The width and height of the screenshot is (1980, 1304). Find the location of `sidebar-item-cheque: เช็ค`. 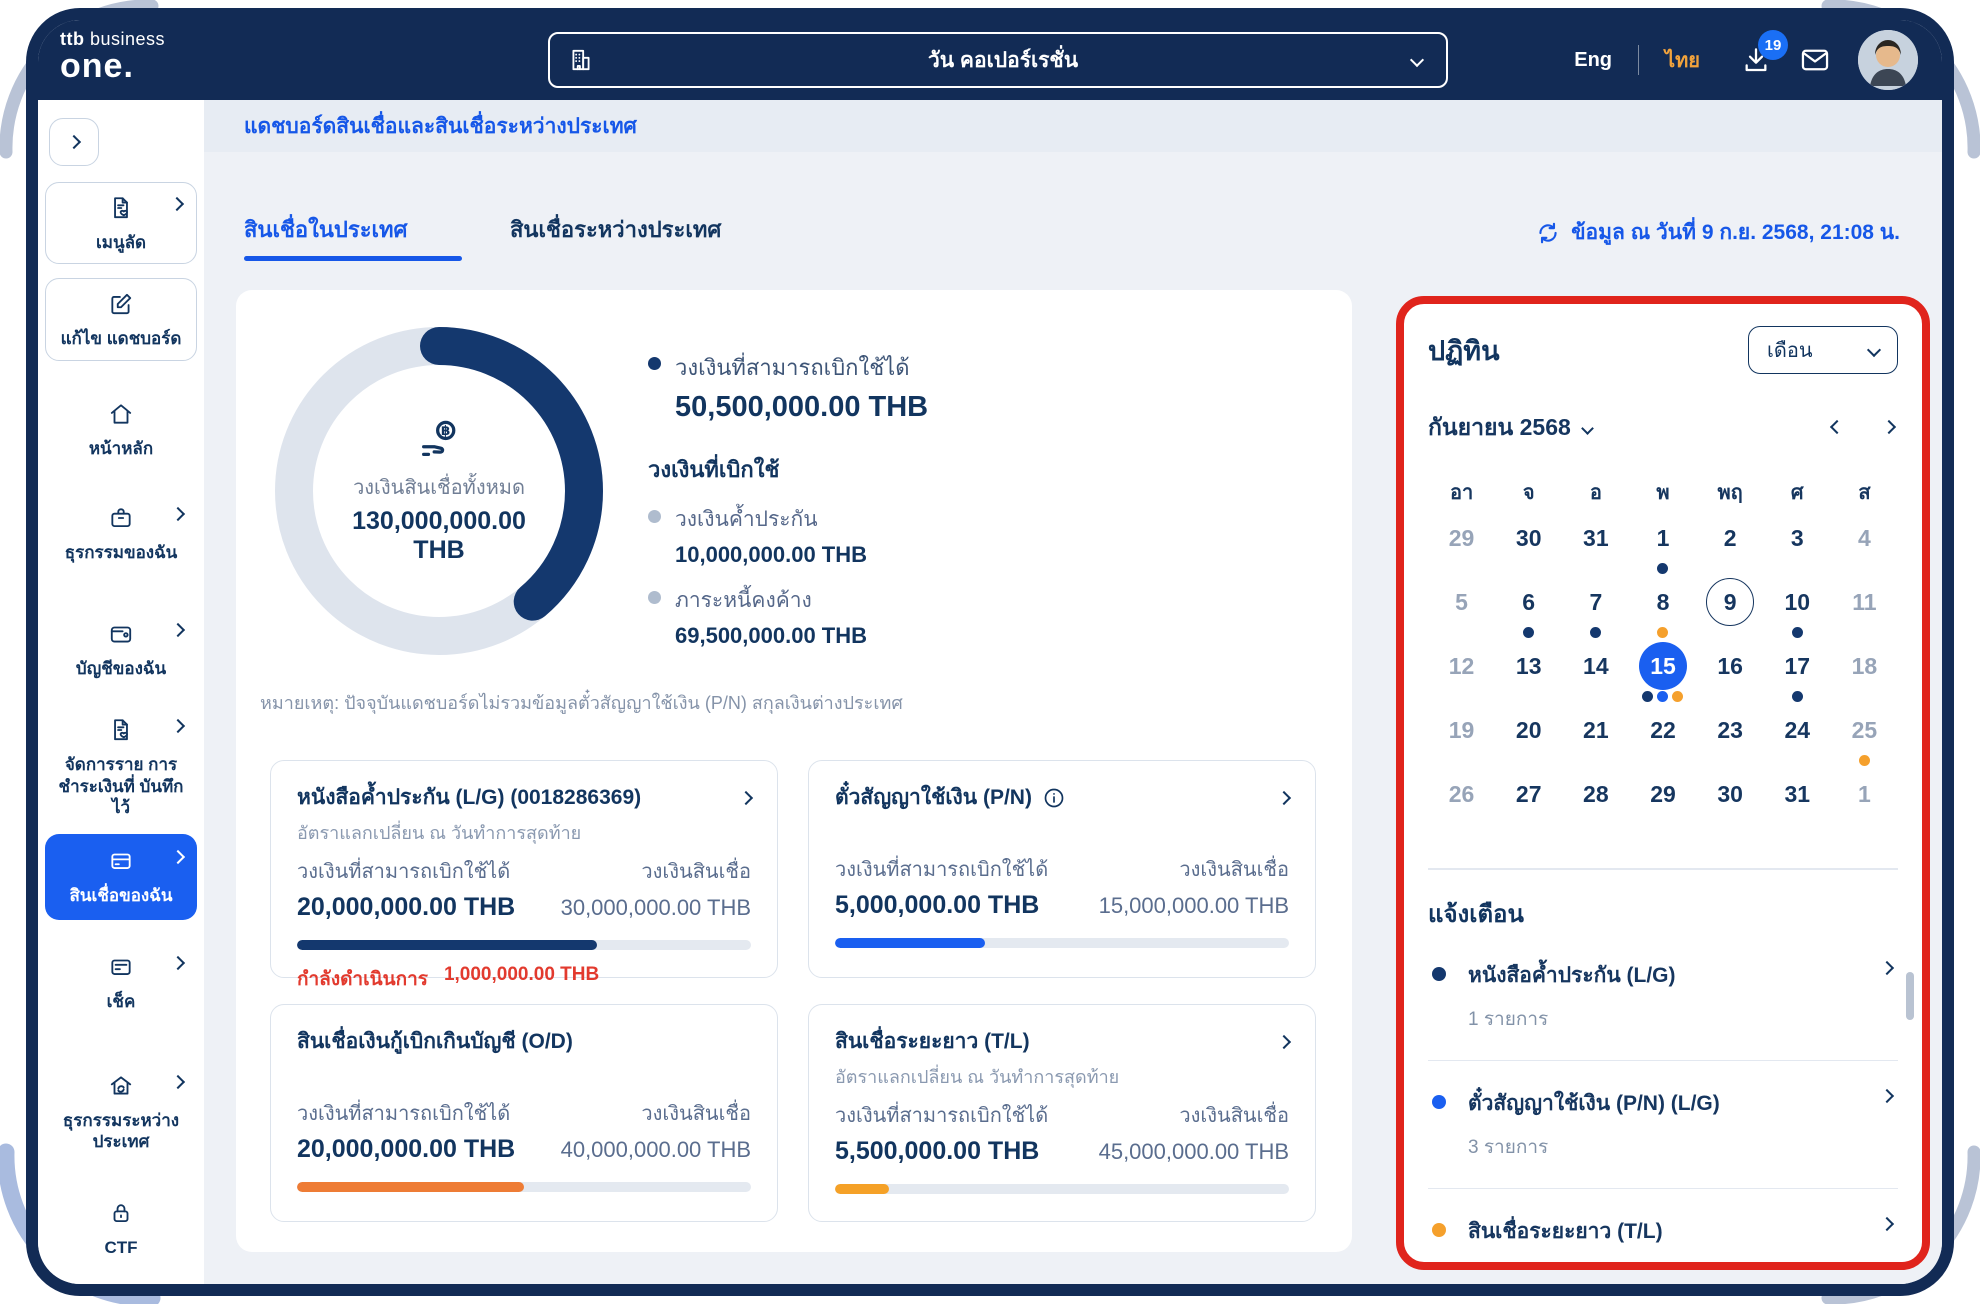

sidebar-item-cheque: เช็ค is located at coordinates (121, 983).